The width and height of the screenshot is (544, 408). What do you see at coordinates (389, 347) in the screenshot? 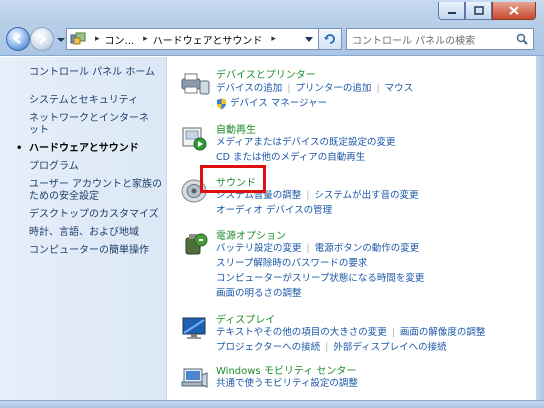
I see `link-connect-external-display: 外部ディスプレイへの接続` at bounding box center [389, 347].